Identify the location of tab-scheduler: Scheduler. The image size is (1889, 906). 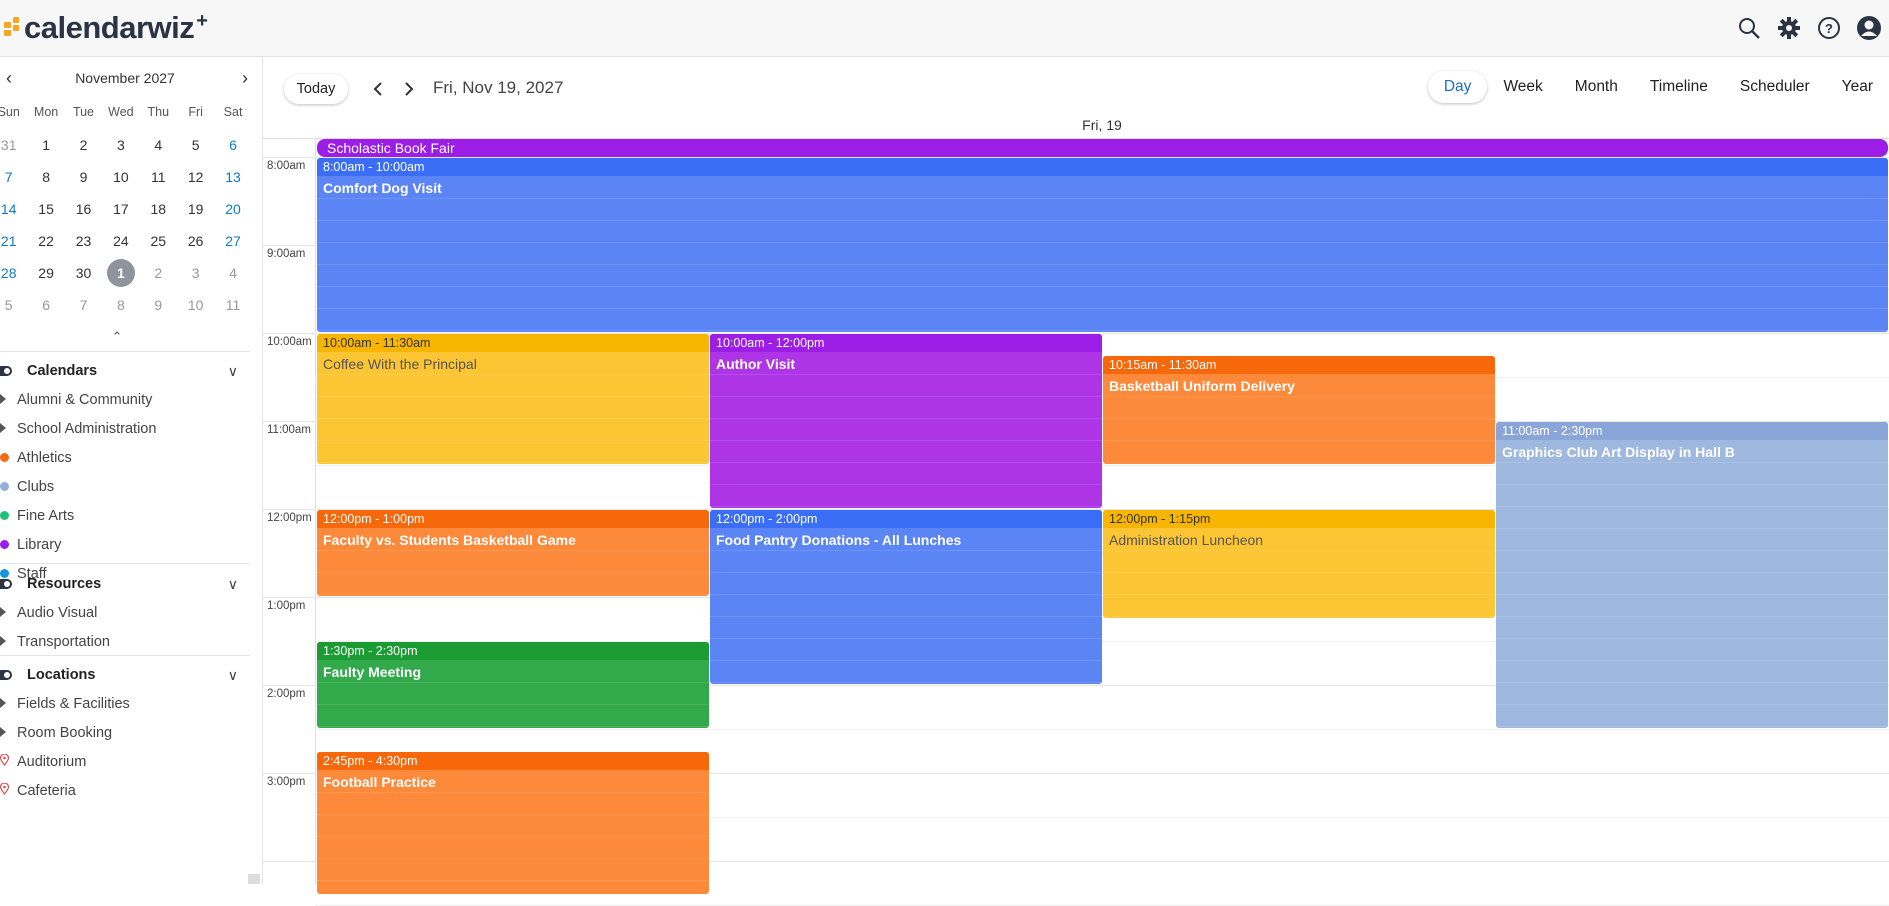
(1775, 87).